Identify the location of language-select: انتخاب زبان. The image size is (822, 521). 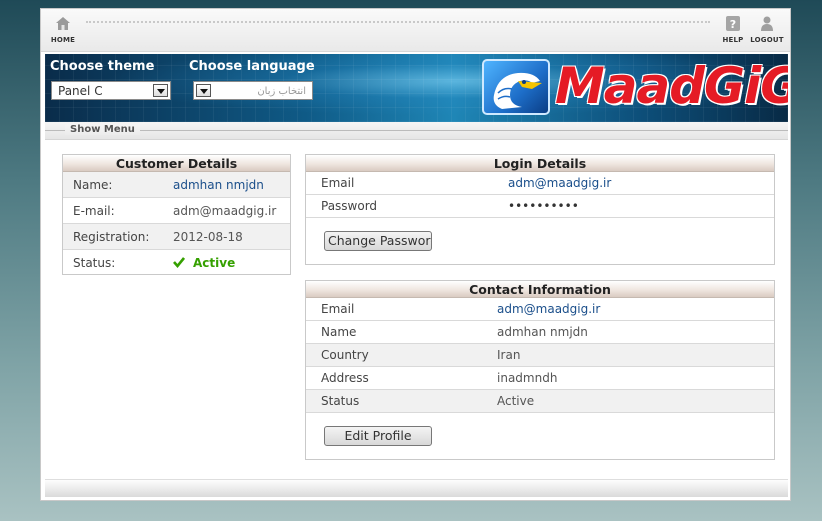
(253, 90).